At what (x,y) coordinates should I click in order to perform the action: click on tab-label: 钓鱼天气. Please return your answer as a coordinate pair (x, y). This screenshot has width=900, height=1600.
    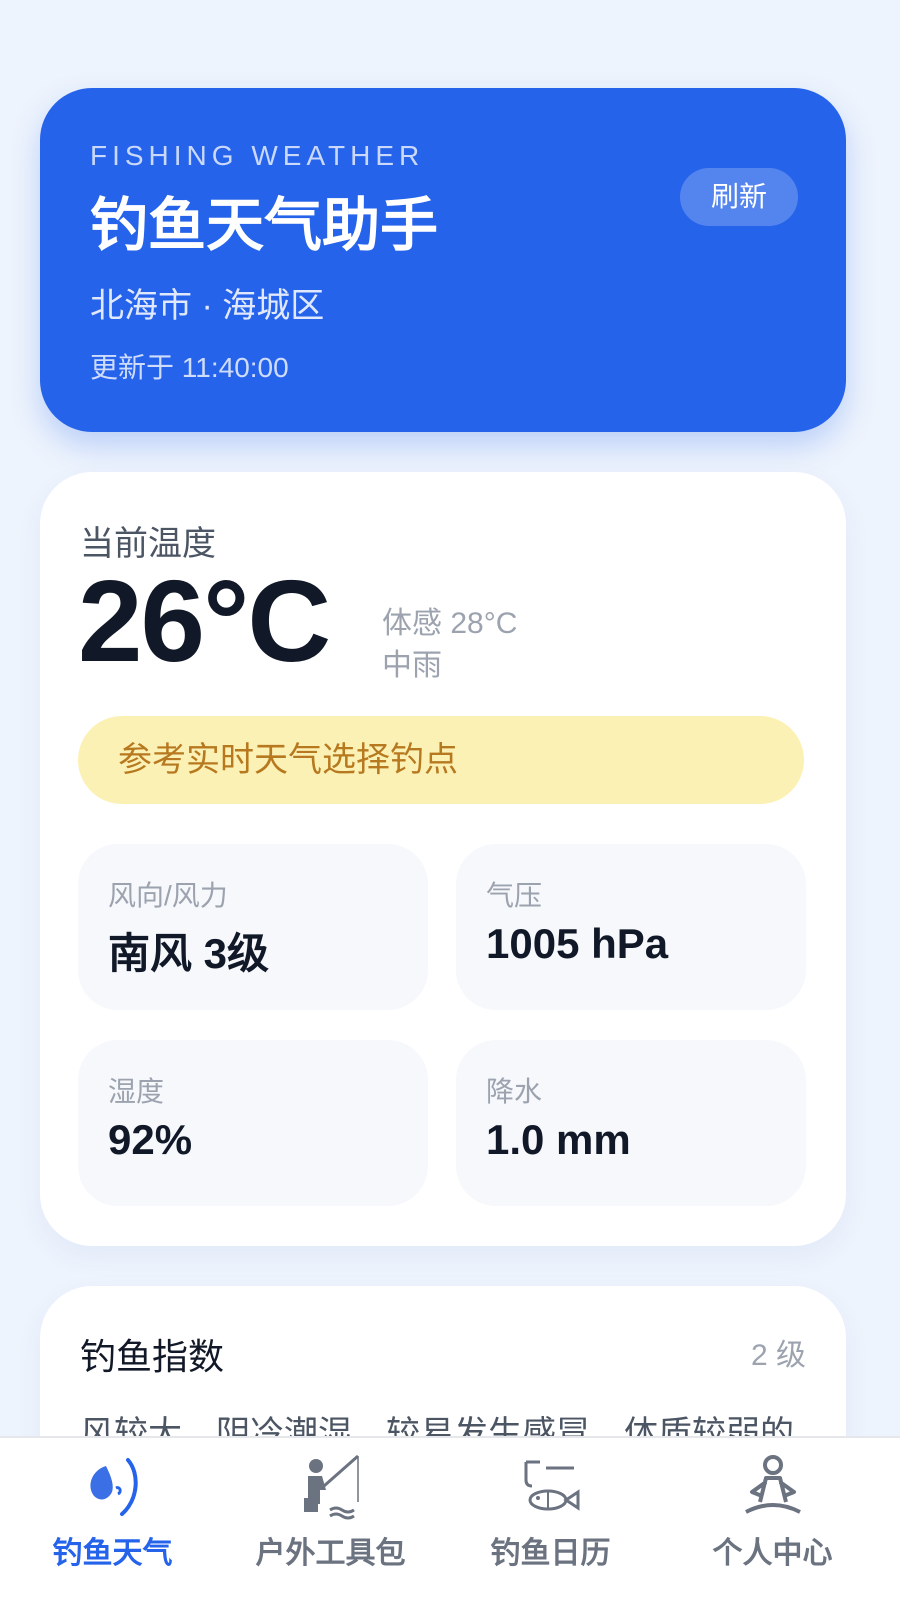
    Looking at the image, I should click on (112, 1553).